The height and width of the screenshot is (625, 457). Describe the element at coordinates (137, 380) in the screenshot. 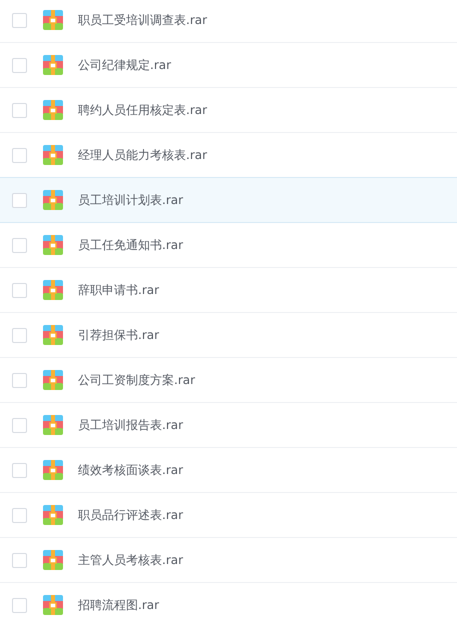

I see `file-name: 公司工资制度方案.rar` at that location.